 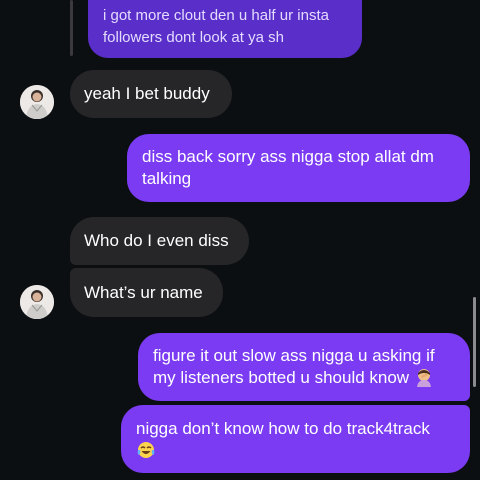 I want to click on message-bubble-incoming: What’s ur name, so click(x=146, y=292).